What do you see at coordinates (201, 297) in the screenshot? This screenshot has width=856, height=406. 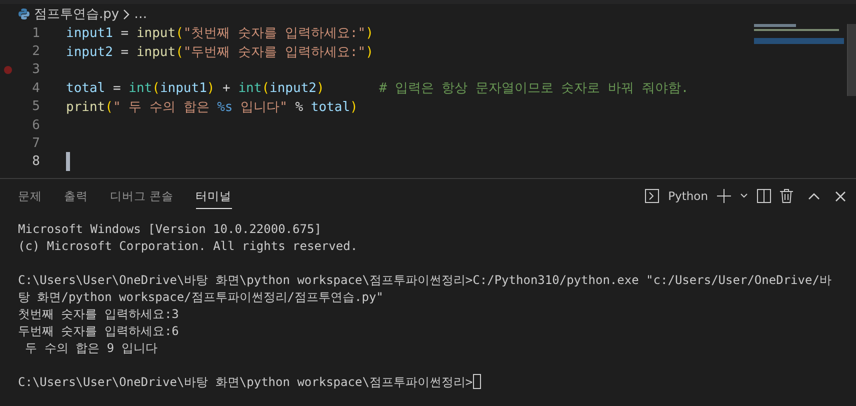 I see `terminal-line: 탕 화면/python workspace/점프투파이썬정리/점프투연습.py"` at bounding box center [201, 297].